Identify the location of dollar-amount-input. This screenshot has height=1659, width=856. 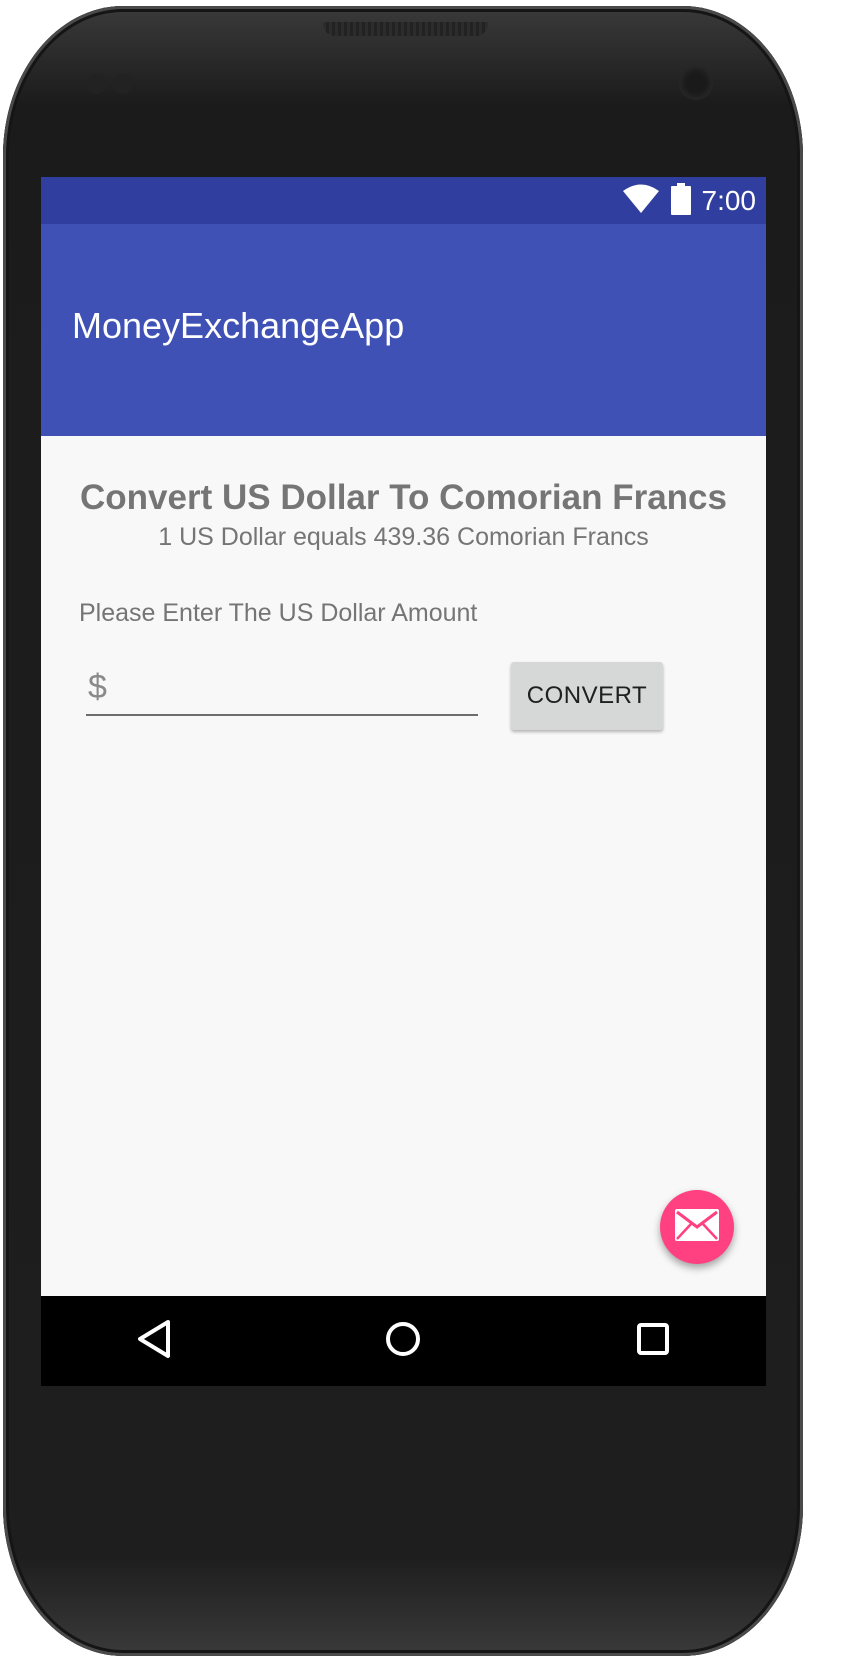
(282, 687).